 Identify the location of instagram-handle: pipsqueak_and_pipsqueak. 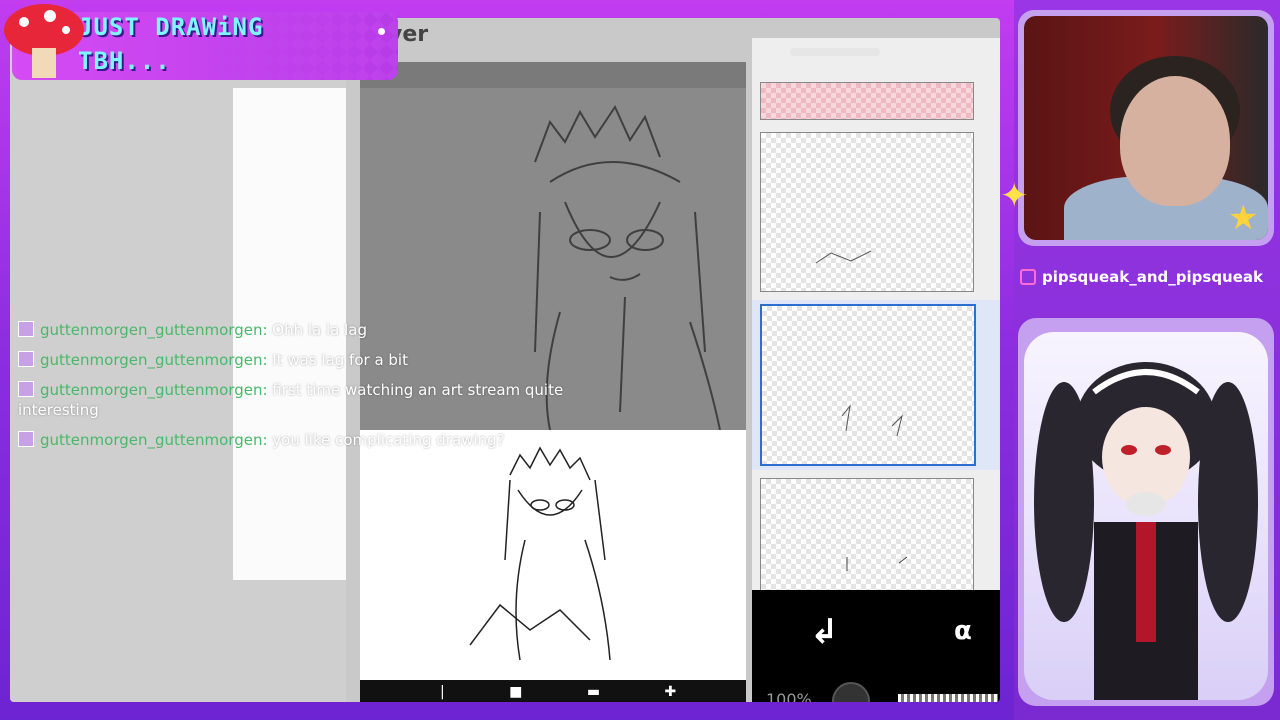
(1141, 277).